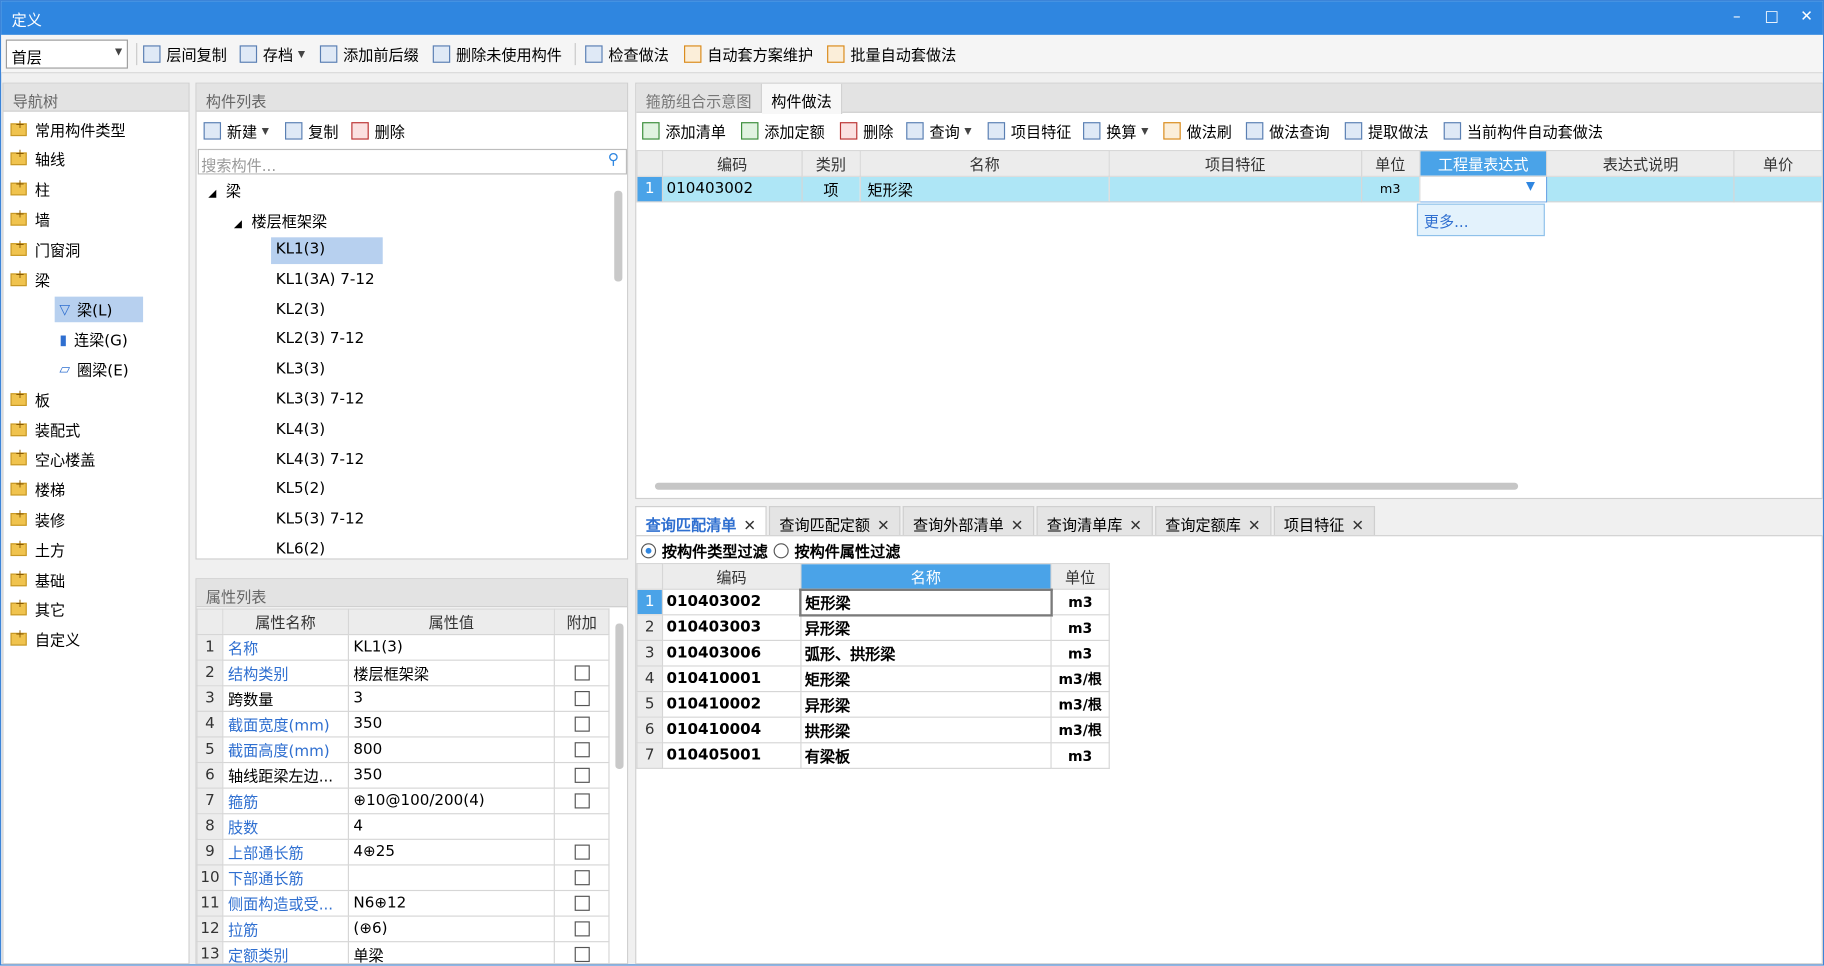 The height and width of the screenshot is (966, 1824). What do you see at coordinates (836, 551) in the screenshot?
I see `filter-by-attr-radio: 按构件属性过滤` at bounding box center [836, 551].